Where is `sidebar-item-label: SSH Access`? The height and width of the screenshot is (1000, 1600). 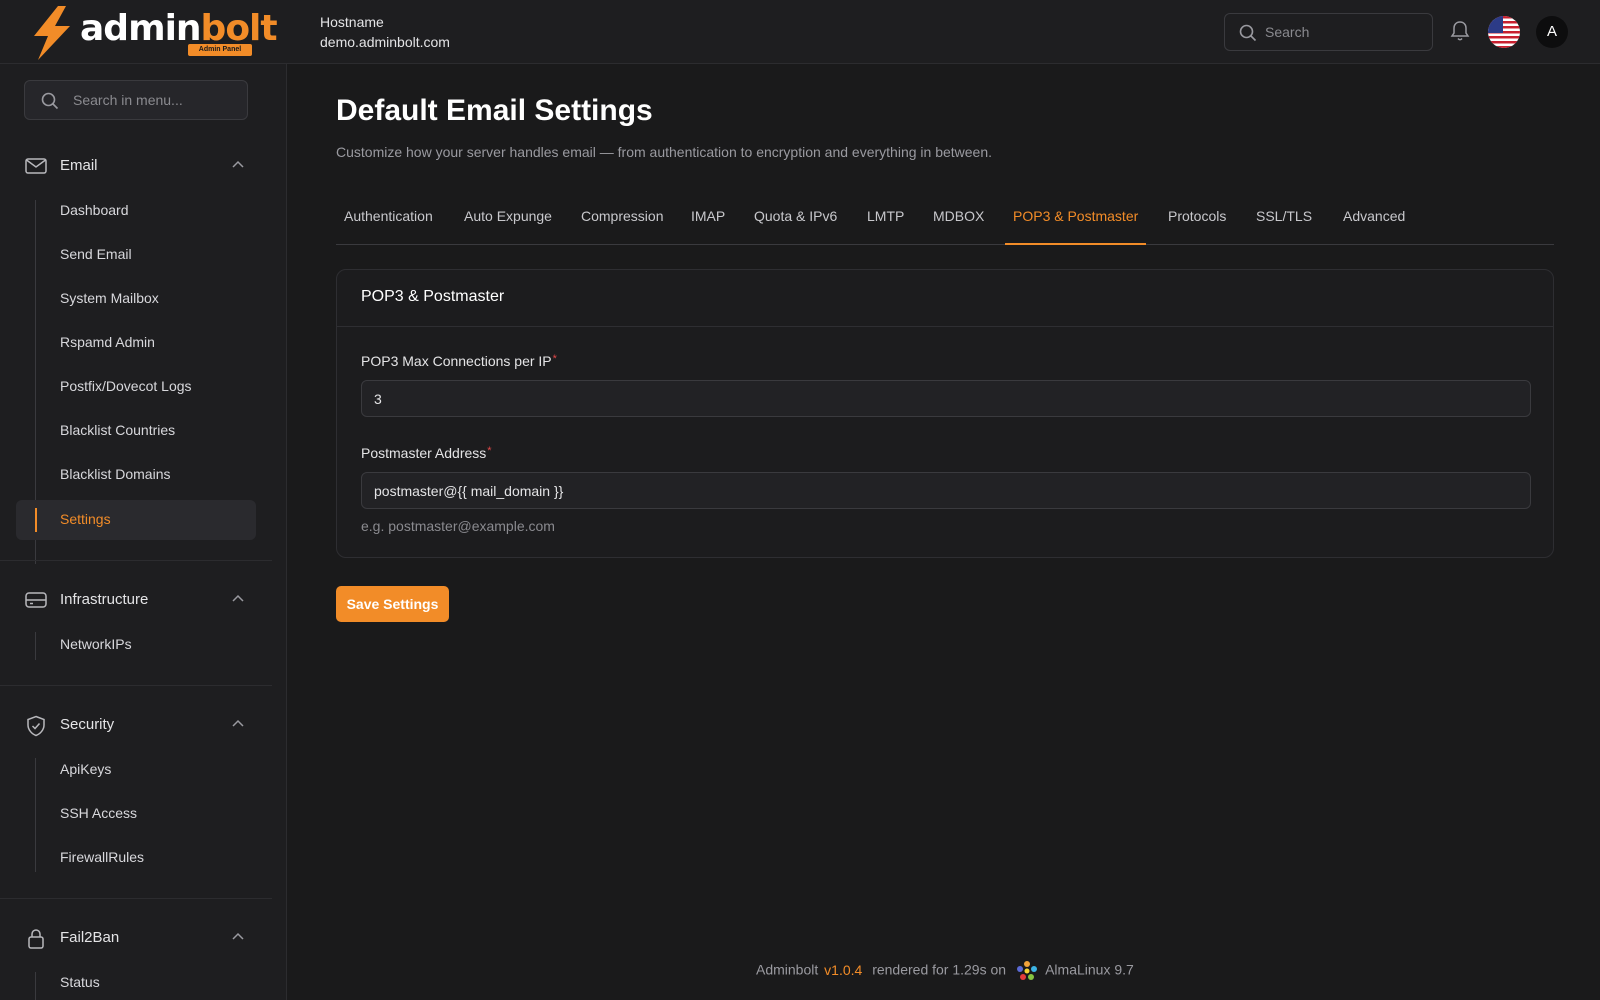
sidebar-item-label: SSH Access is located at coordinates (99, 813).